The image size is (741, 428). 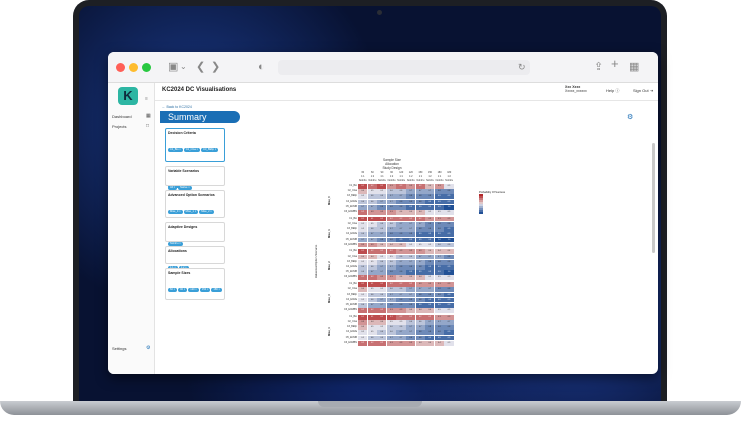 What do you see at coordinates (183, 290) in the screenshot?
I see `filter-chip: 90 ×` at bounding box center [183, 290].